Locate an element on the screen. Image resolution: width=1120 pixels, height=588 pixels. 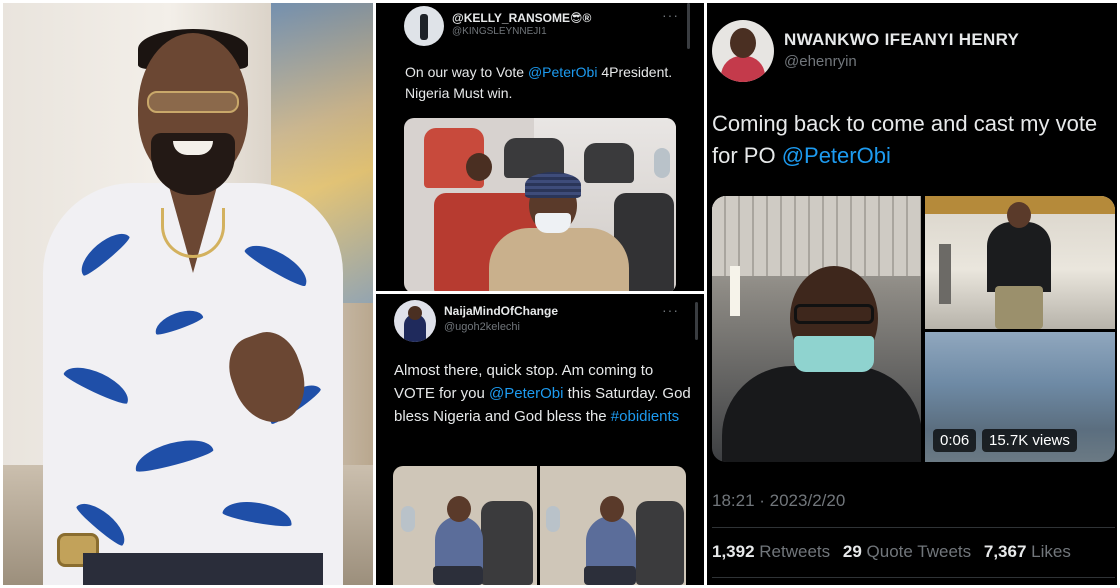
user-handle: @ugoh2kelechi is located at coordinates (482, 327).